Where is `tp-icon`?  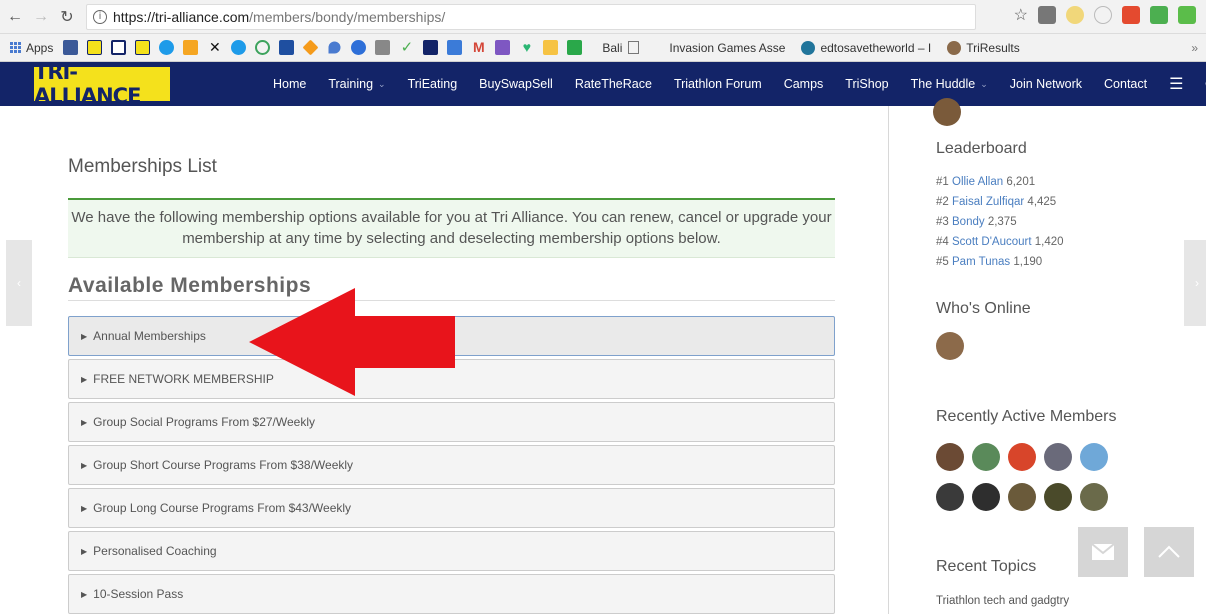 tp-icon is located at coordinates (287, 47).